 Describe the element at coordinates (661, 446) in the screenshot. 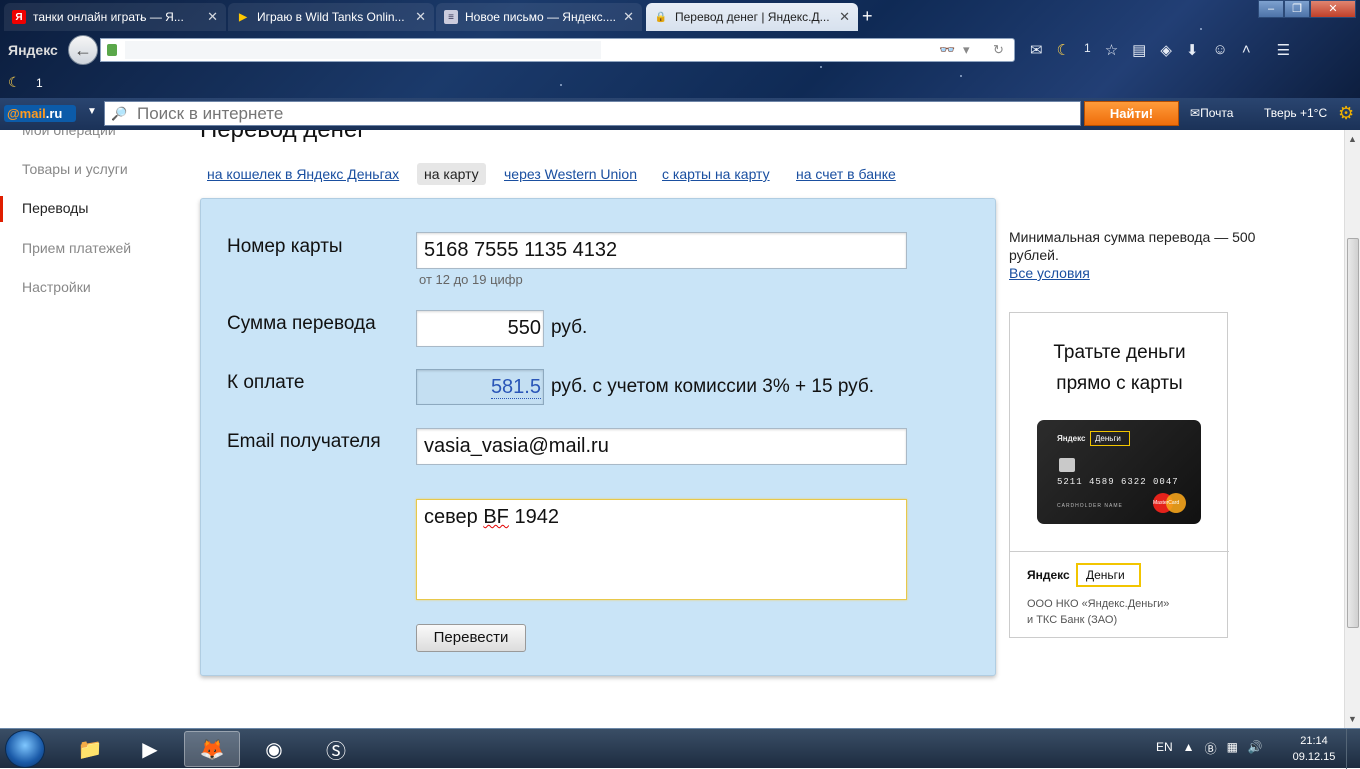

I see `email-input: vasia_vasia@mail.ru` at that location.